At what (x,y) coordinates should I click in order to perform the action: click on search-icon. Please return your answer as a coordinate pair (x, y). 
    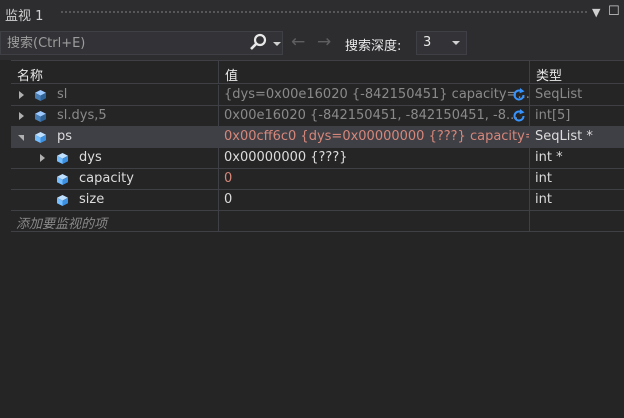
    Looking at the image, I should click on (258, 43).